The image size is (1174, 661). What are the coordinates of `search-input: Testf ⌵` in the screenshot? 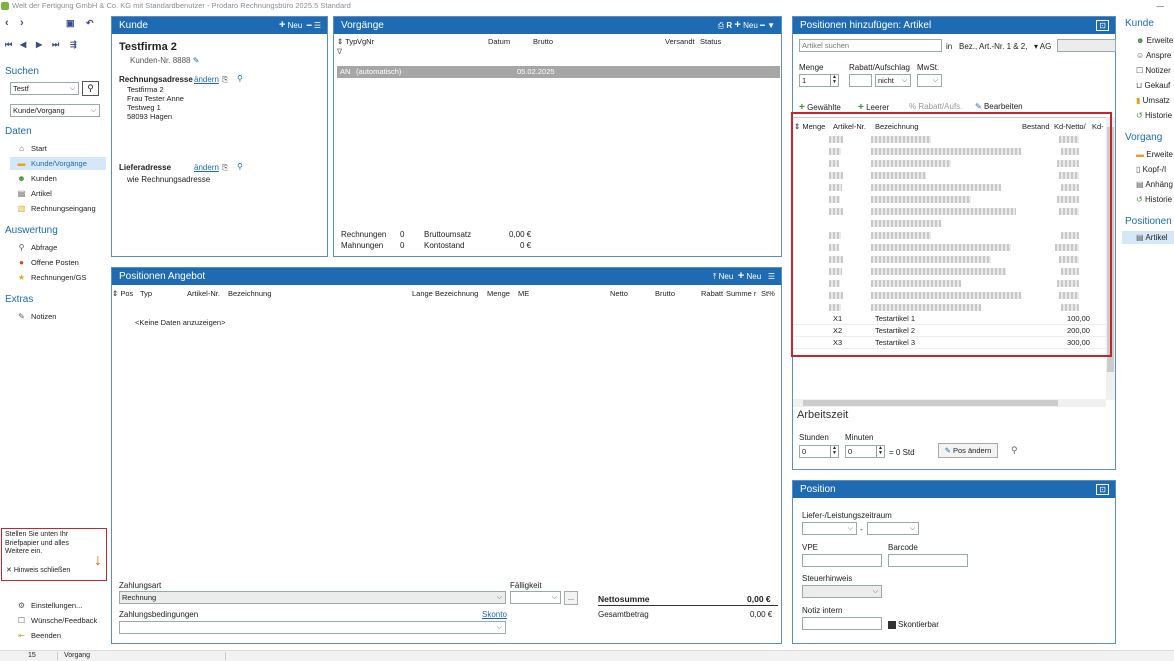 It's located at (44, 88).